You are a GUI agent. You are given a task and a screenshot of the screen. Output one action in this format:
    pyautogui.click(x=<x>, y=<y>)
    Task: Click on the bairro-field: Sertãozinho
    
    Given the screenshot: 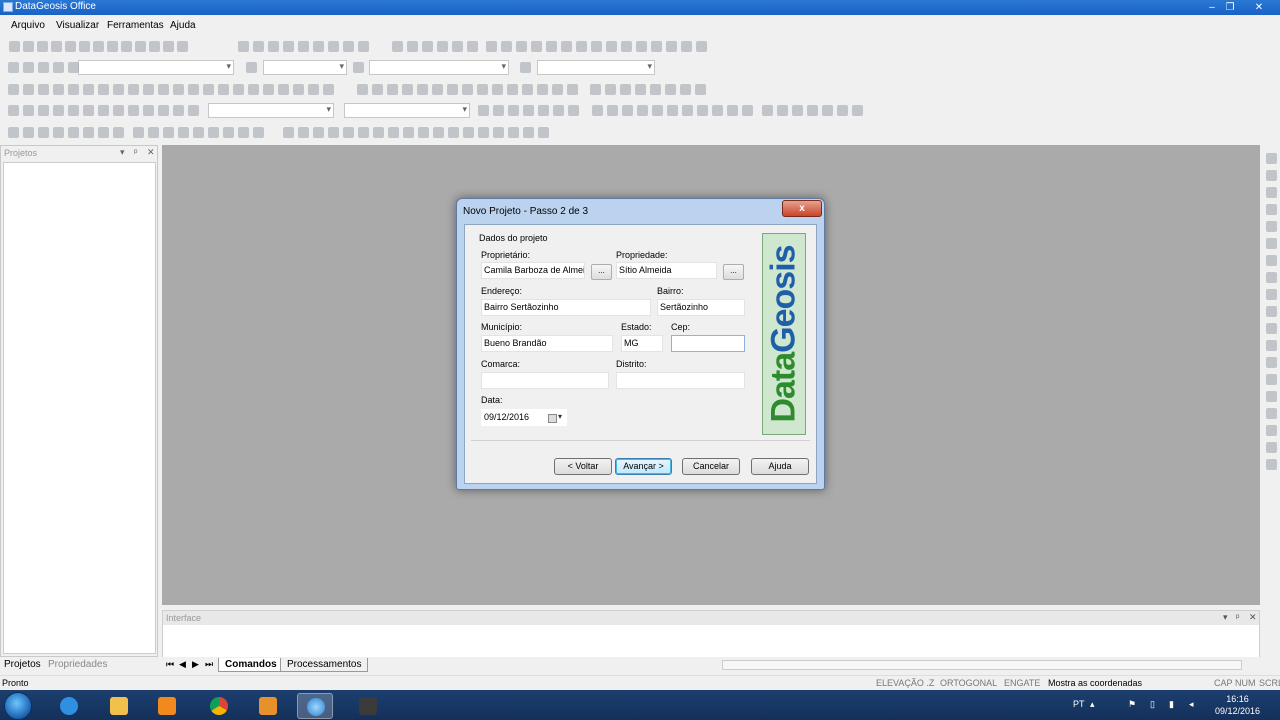 What is the action you would take?
    pyautogui.click(x=701, y=307)
    